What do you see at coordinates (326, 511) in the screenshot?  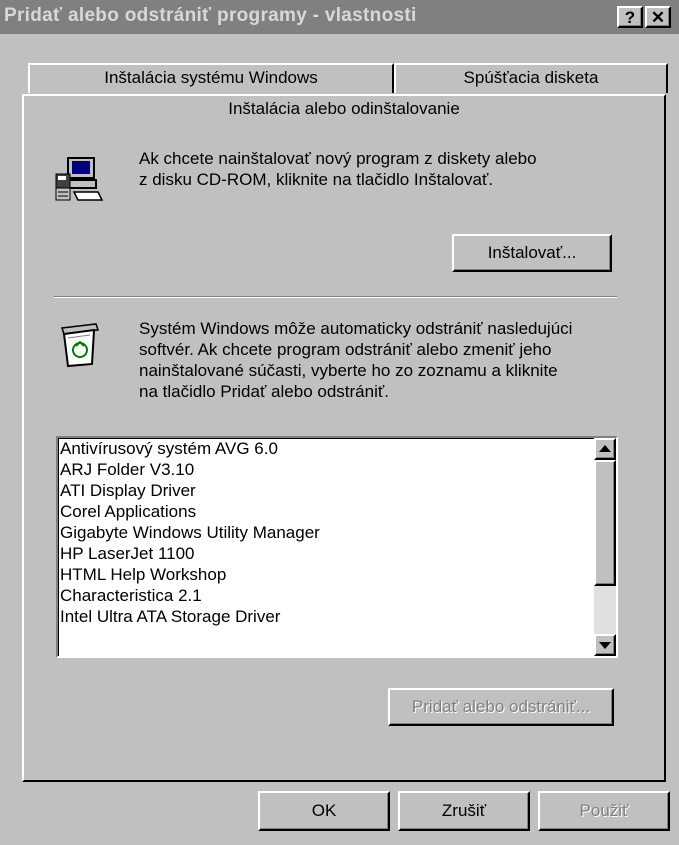 I see `list-item: Corel Applications` at bounding box center [326, 511].